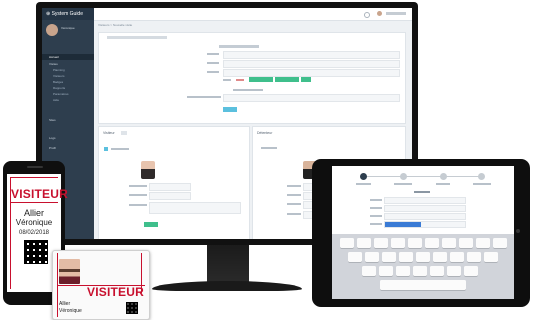  I want to click on key-v, so click(420, 271).